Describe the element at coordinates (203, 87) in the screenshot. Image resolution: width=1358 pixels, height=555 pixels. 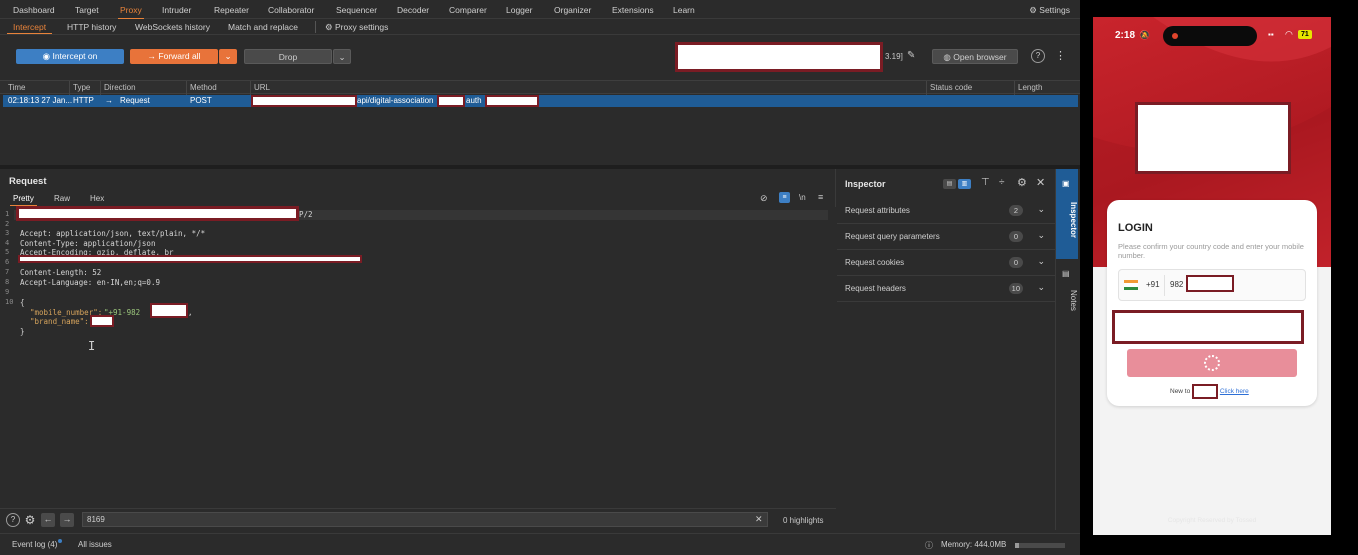
I see `column-method: Method` at that location.